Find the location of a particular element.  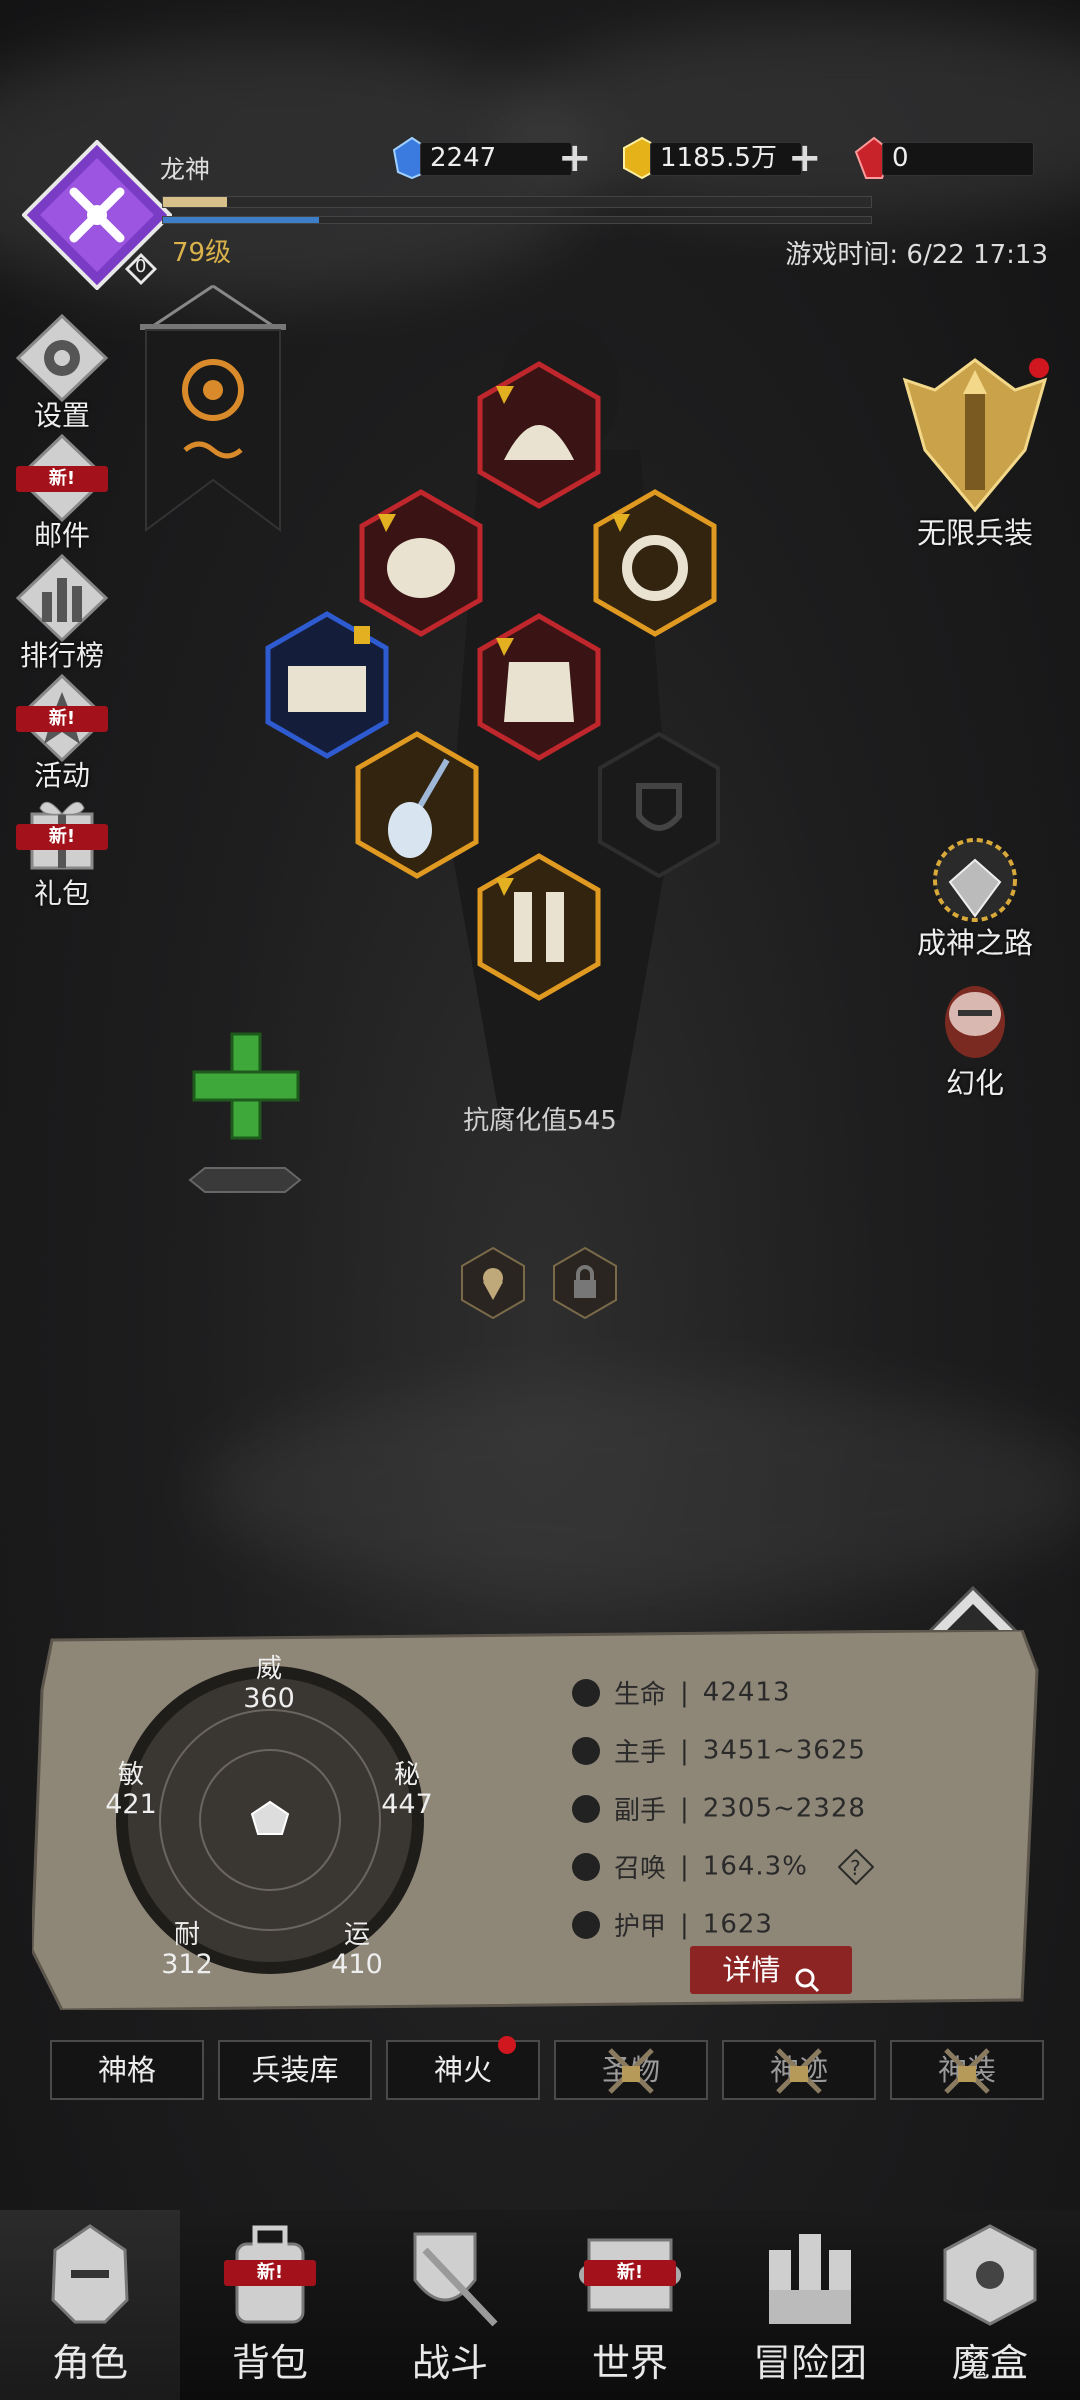

armor-icon is located at coordinates (586, 1924).